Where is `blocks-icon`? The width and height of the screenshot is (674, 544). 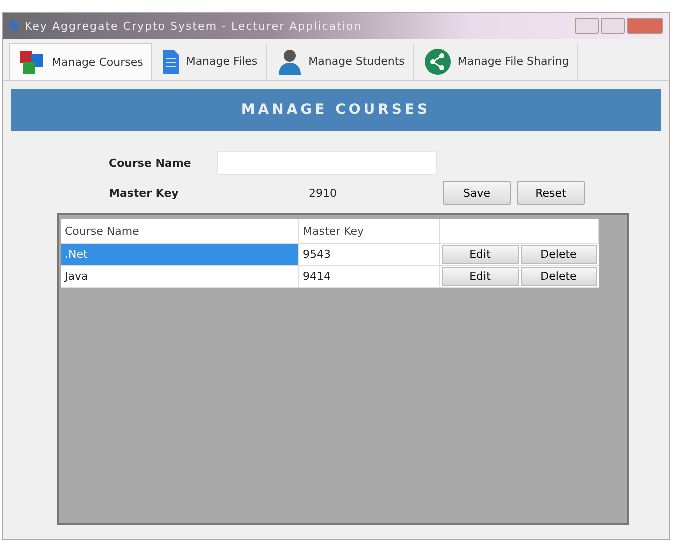 blocks-icon is located at coordinates (32, 62).